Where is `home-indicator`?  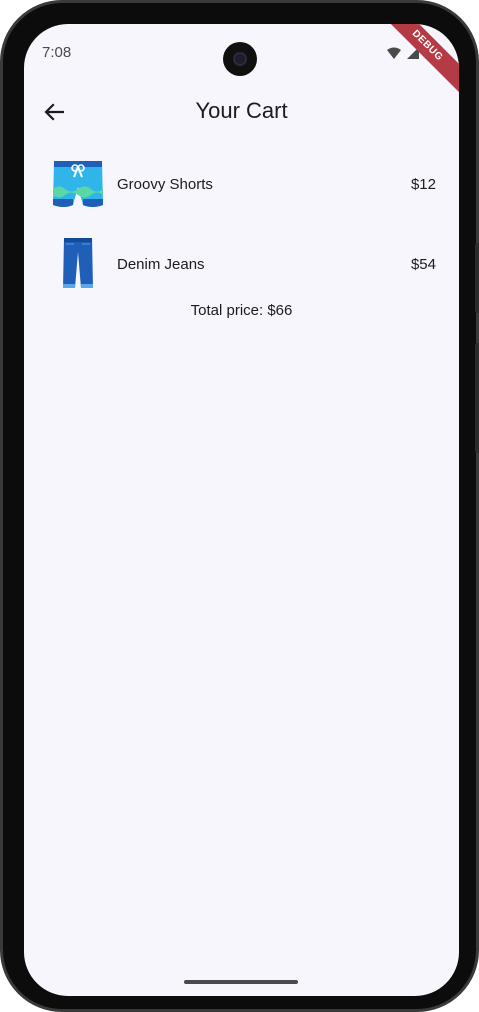
home-indicator is located at coordinates (241, 982).